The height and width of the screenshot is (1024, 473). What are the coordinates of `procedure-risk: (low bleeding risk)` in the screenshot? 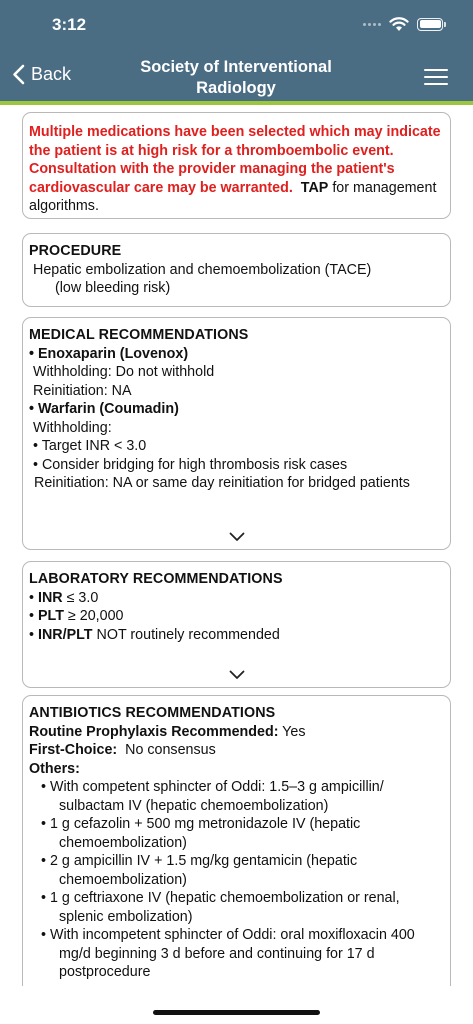 It's located at (113, 288).